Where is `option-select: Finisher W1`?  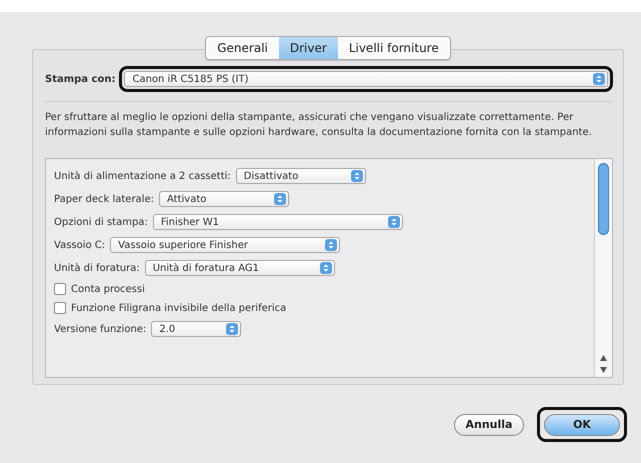
option-select: Finisher W1 is located at coordinates (277, 222).